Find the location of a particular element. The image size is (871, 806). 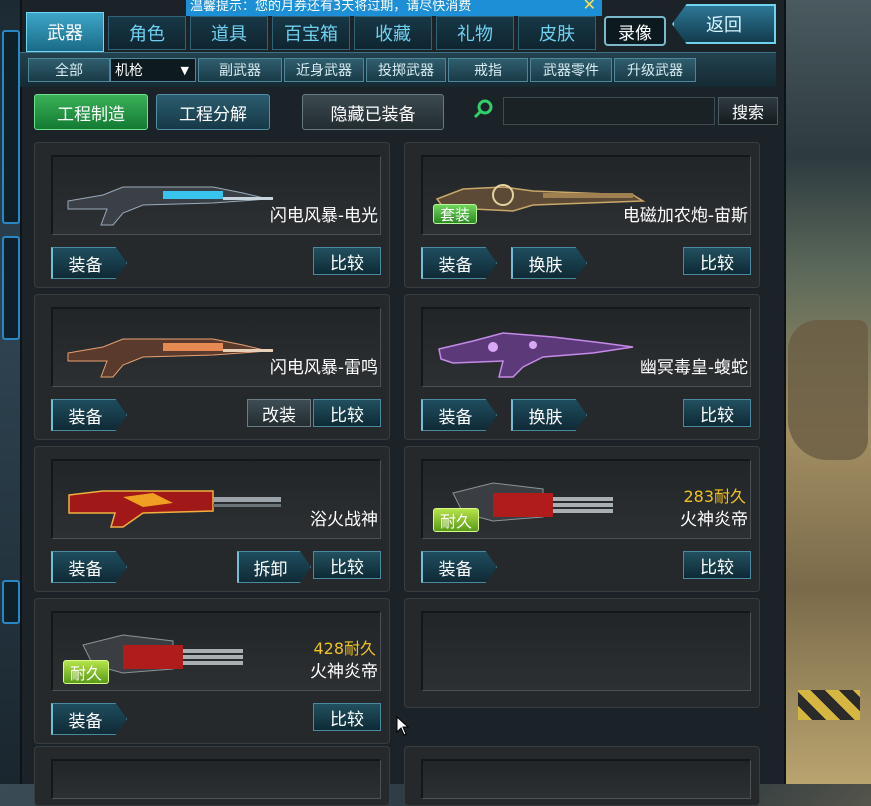

unmount-button: 拆卸 is located at coordinates (274, 567).